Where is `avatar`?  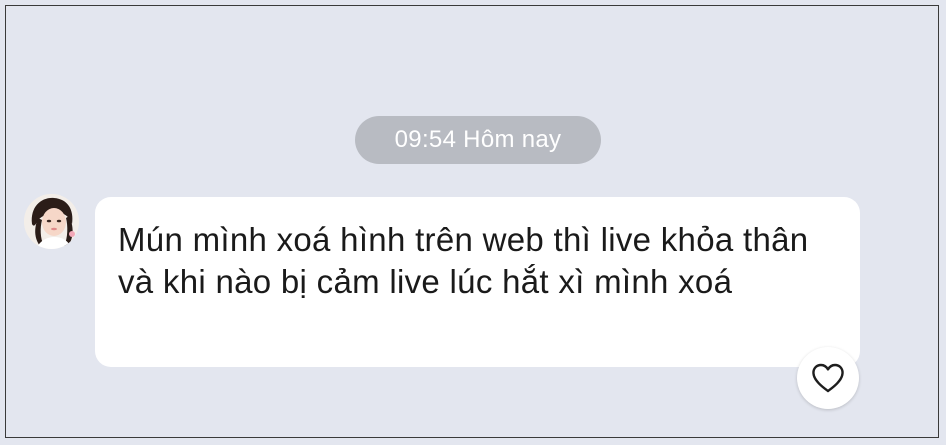
avatar is located at coordinates (51, 221).